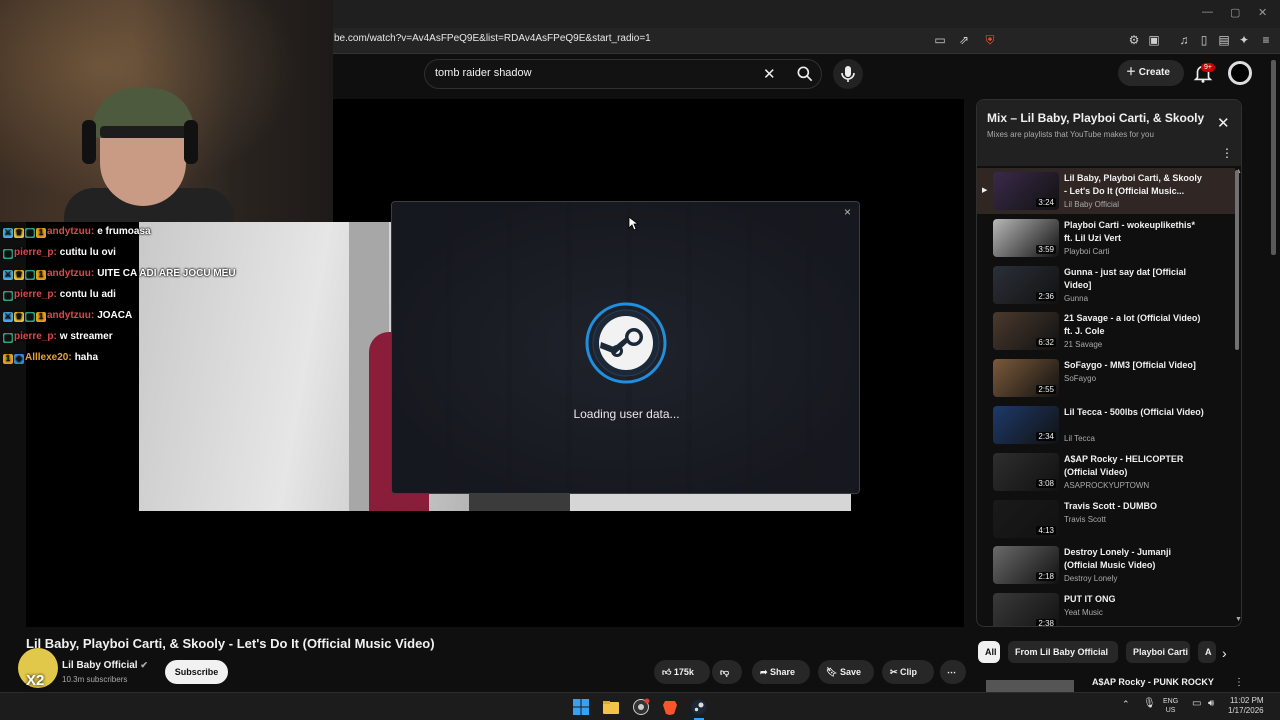  Describe the element at coordinates (1151, 73) in the screenshot. I see `create-button: ＋ Create` at that location.